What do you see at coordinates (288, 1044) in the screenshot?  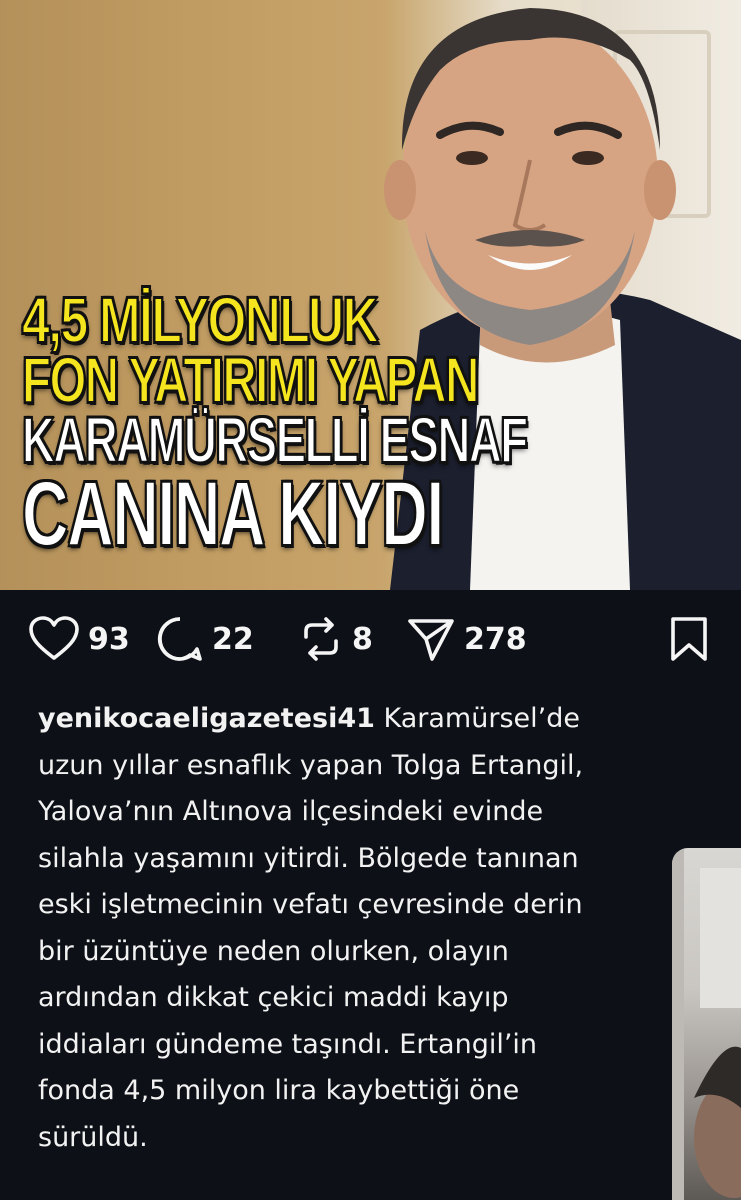 I see `caption-line: iddiaları gündeme taşındı. Ertangil’in` at bounding box center [288, 1044].